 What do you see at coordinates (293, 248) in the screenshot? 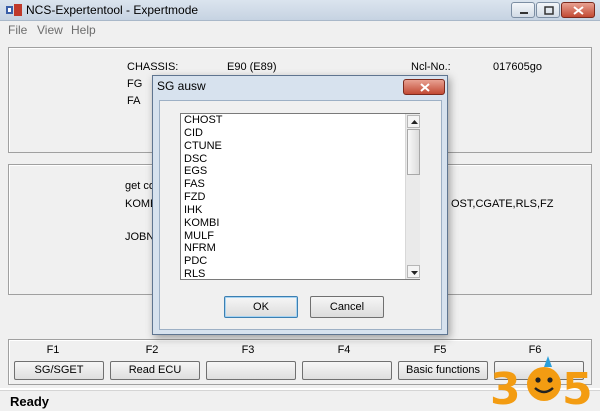
I see `list-item: NFRM` at bounding box center [293, 248].